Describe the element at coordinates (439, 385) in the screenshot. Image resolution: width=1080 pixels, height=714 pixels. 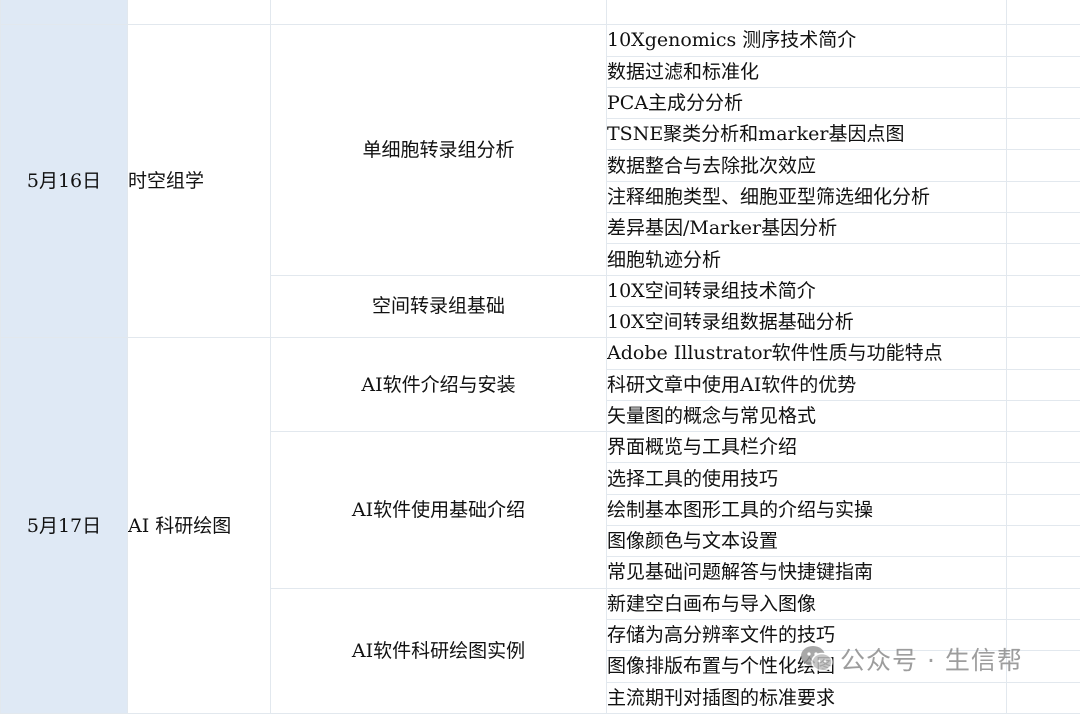
I see `module-cell: AI软件介绍与安装` at that location.